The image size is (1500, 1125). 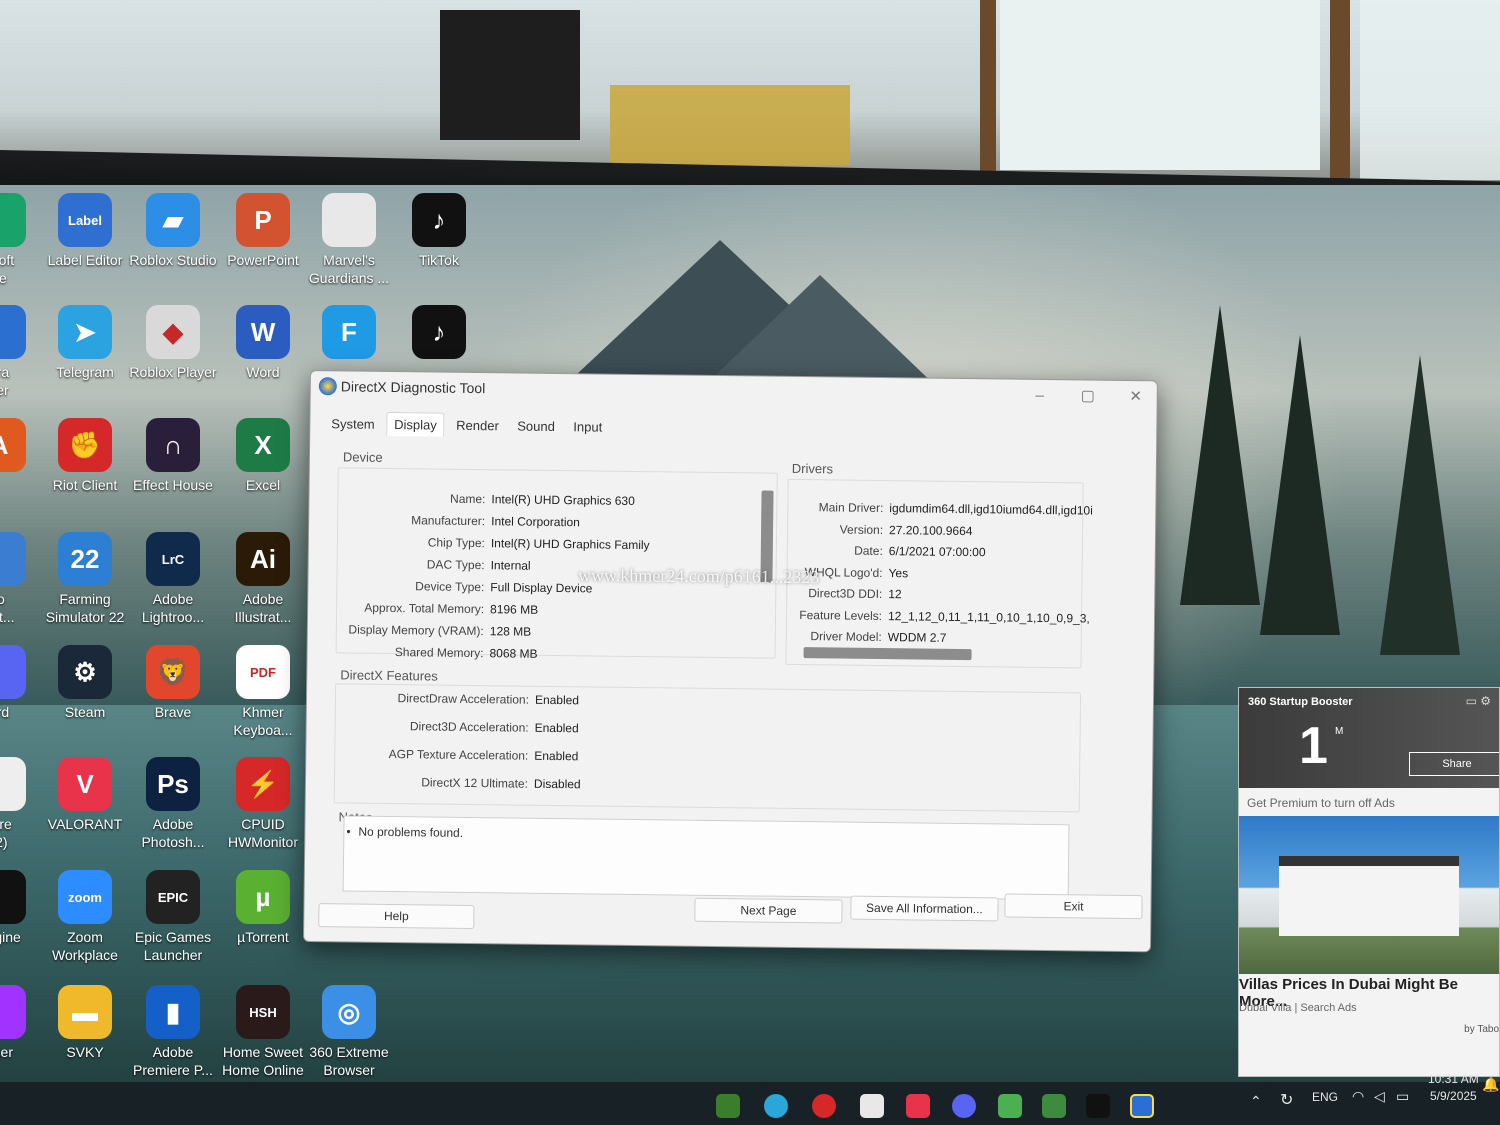 I want to click on desktop-icon-steam: ⚙ Steam, so click(x=85, y=683).